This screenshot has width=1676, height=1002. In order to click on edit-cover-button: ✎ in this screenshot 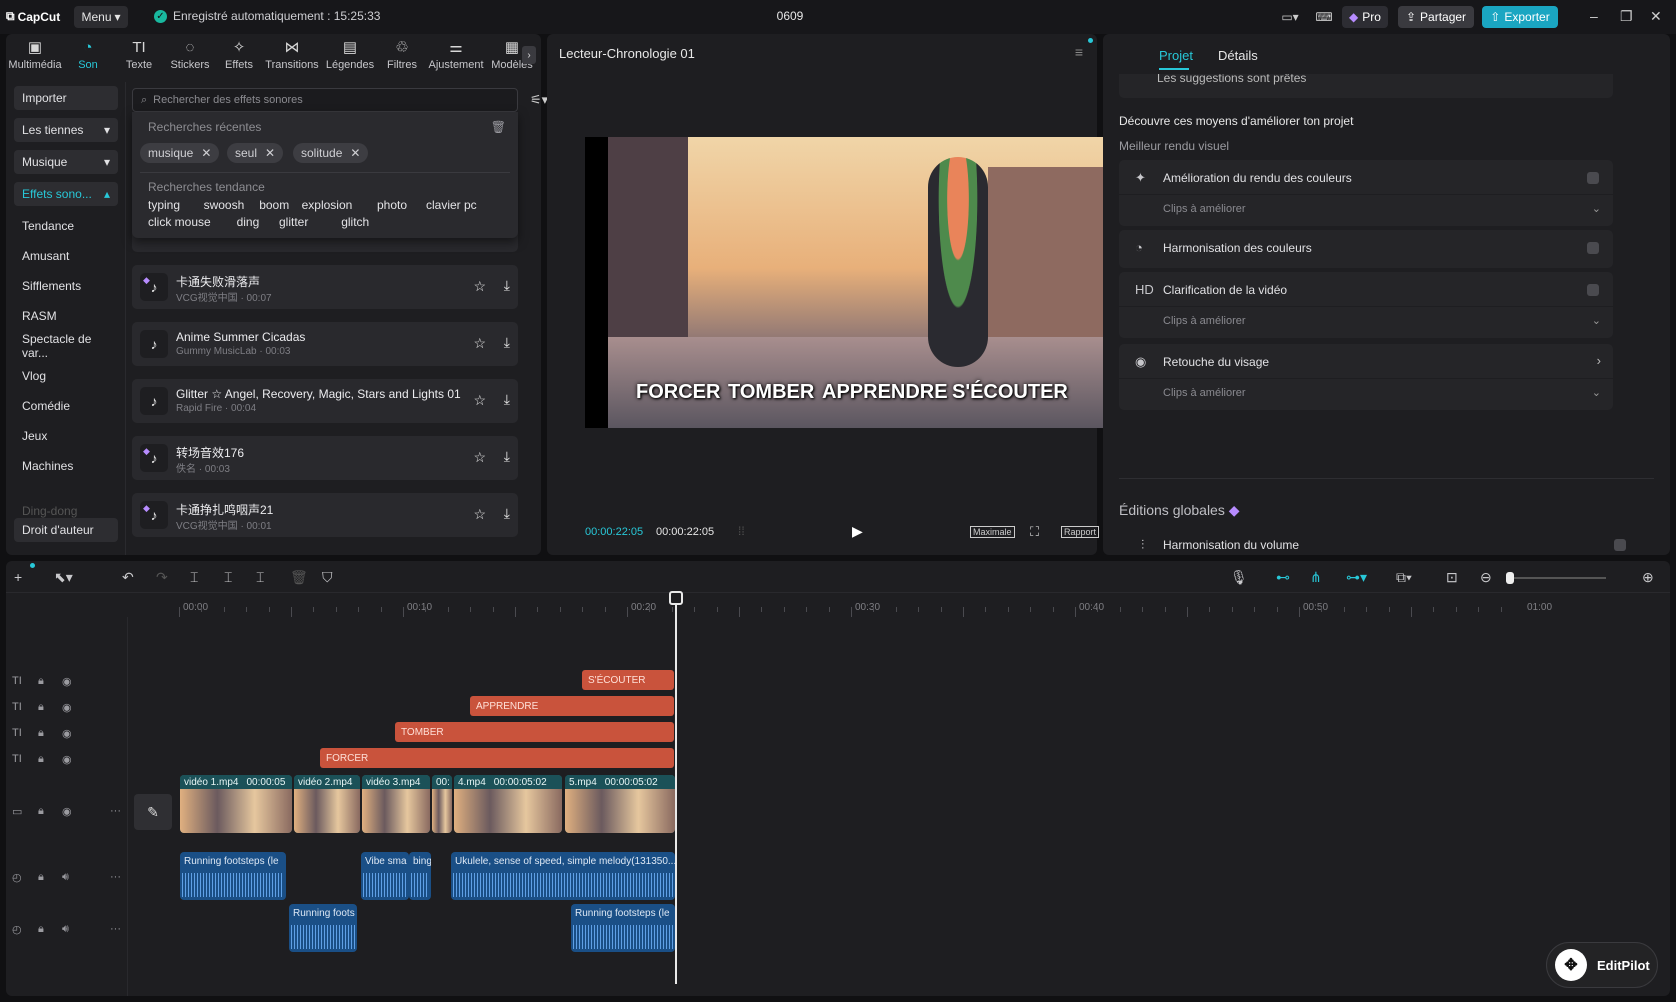, I will do `click(153, 812)`.